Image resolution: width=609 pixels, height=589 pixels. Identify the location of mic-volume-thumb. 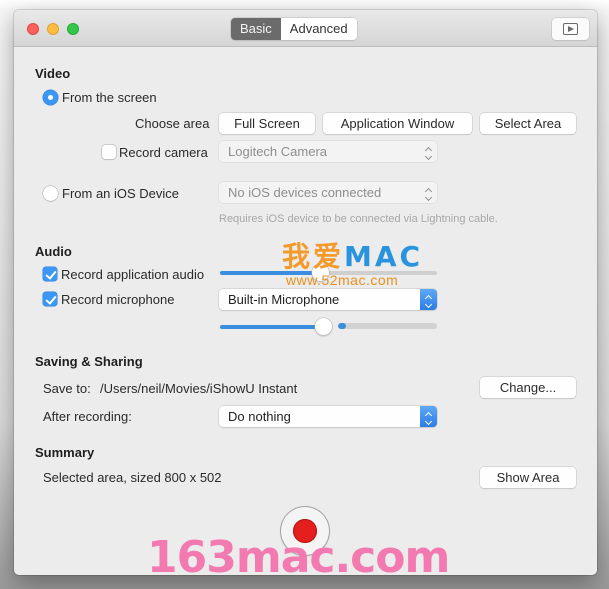
(323, 326).